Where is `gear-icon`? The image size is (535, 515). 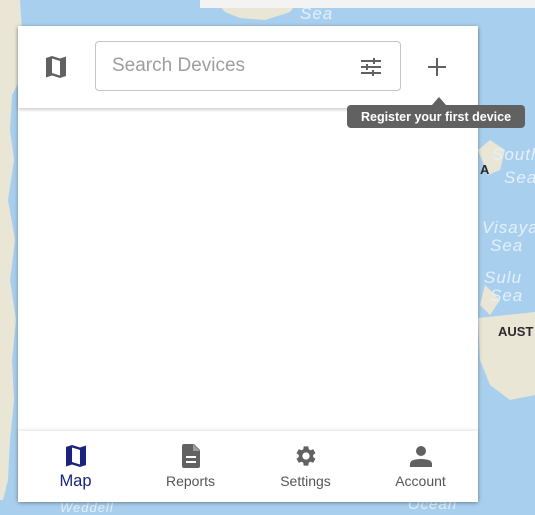
gear-icon is located at coordinates (305, 456).